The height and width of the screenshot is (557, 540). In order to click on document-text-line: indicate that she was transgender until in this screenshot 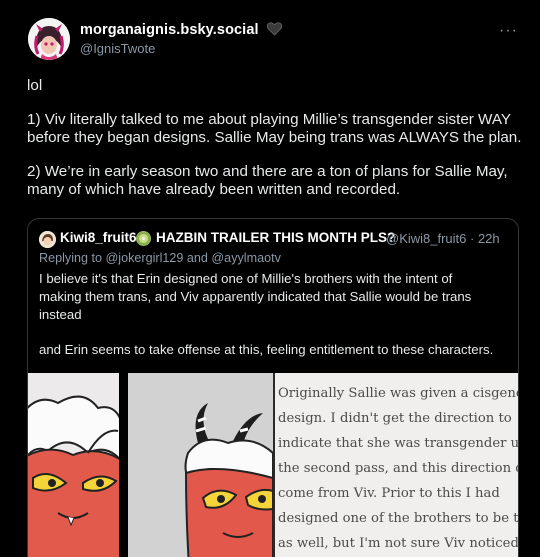, I will do `click(398, 443)`.